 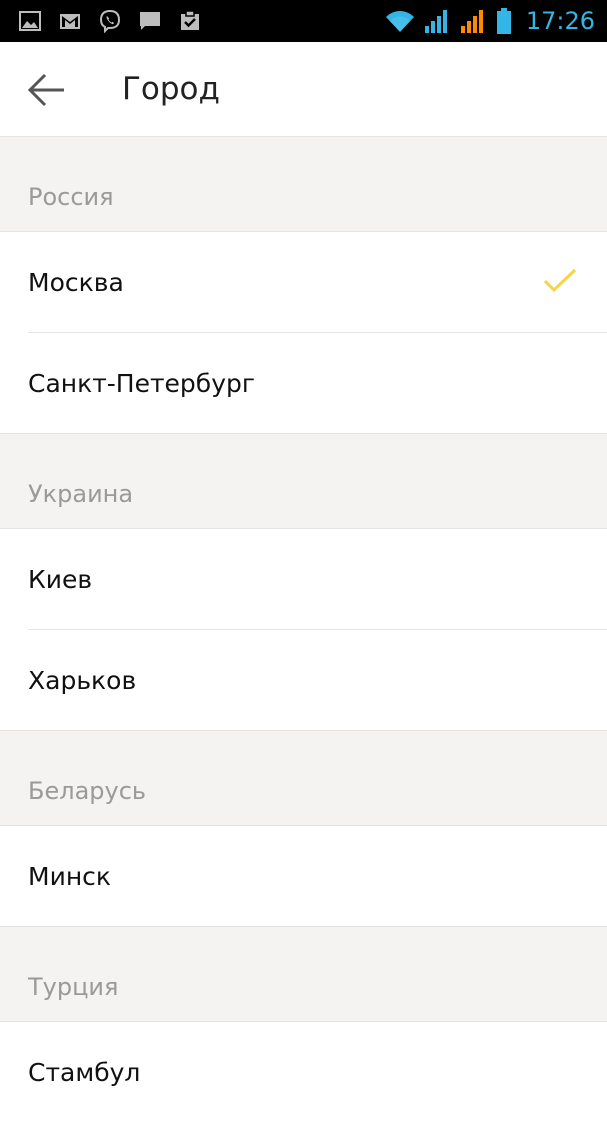 What do you see at coordinates (142, 383) in the screenshot?
I see `city-name: Санкт-Петербург` at bounding box center [142, 383].